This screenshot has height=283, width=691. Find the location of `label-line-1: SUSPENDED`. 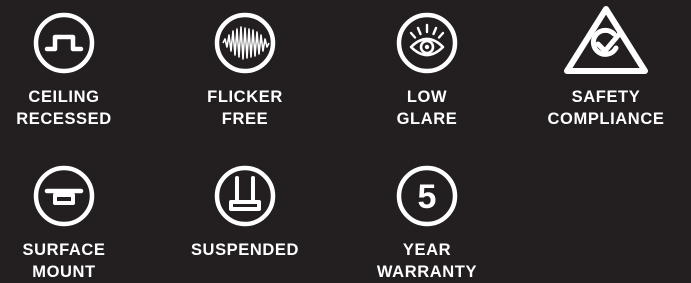

label-line-1: SUSPENDED is located at coordinates (245, 250).